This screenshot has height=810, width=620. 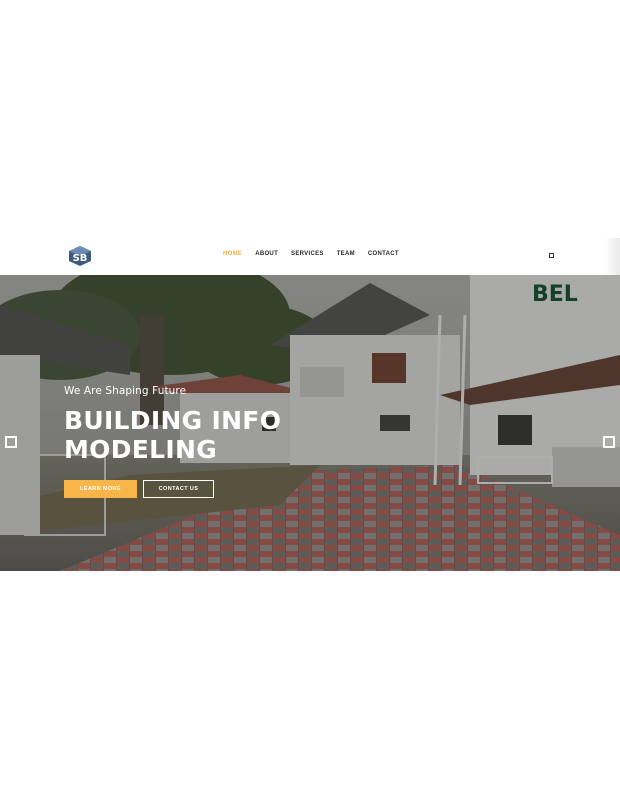 I want to click on main-nav: HOME ABOUT SERVICES TEAM CONTACT, so click(x=317, y=254).